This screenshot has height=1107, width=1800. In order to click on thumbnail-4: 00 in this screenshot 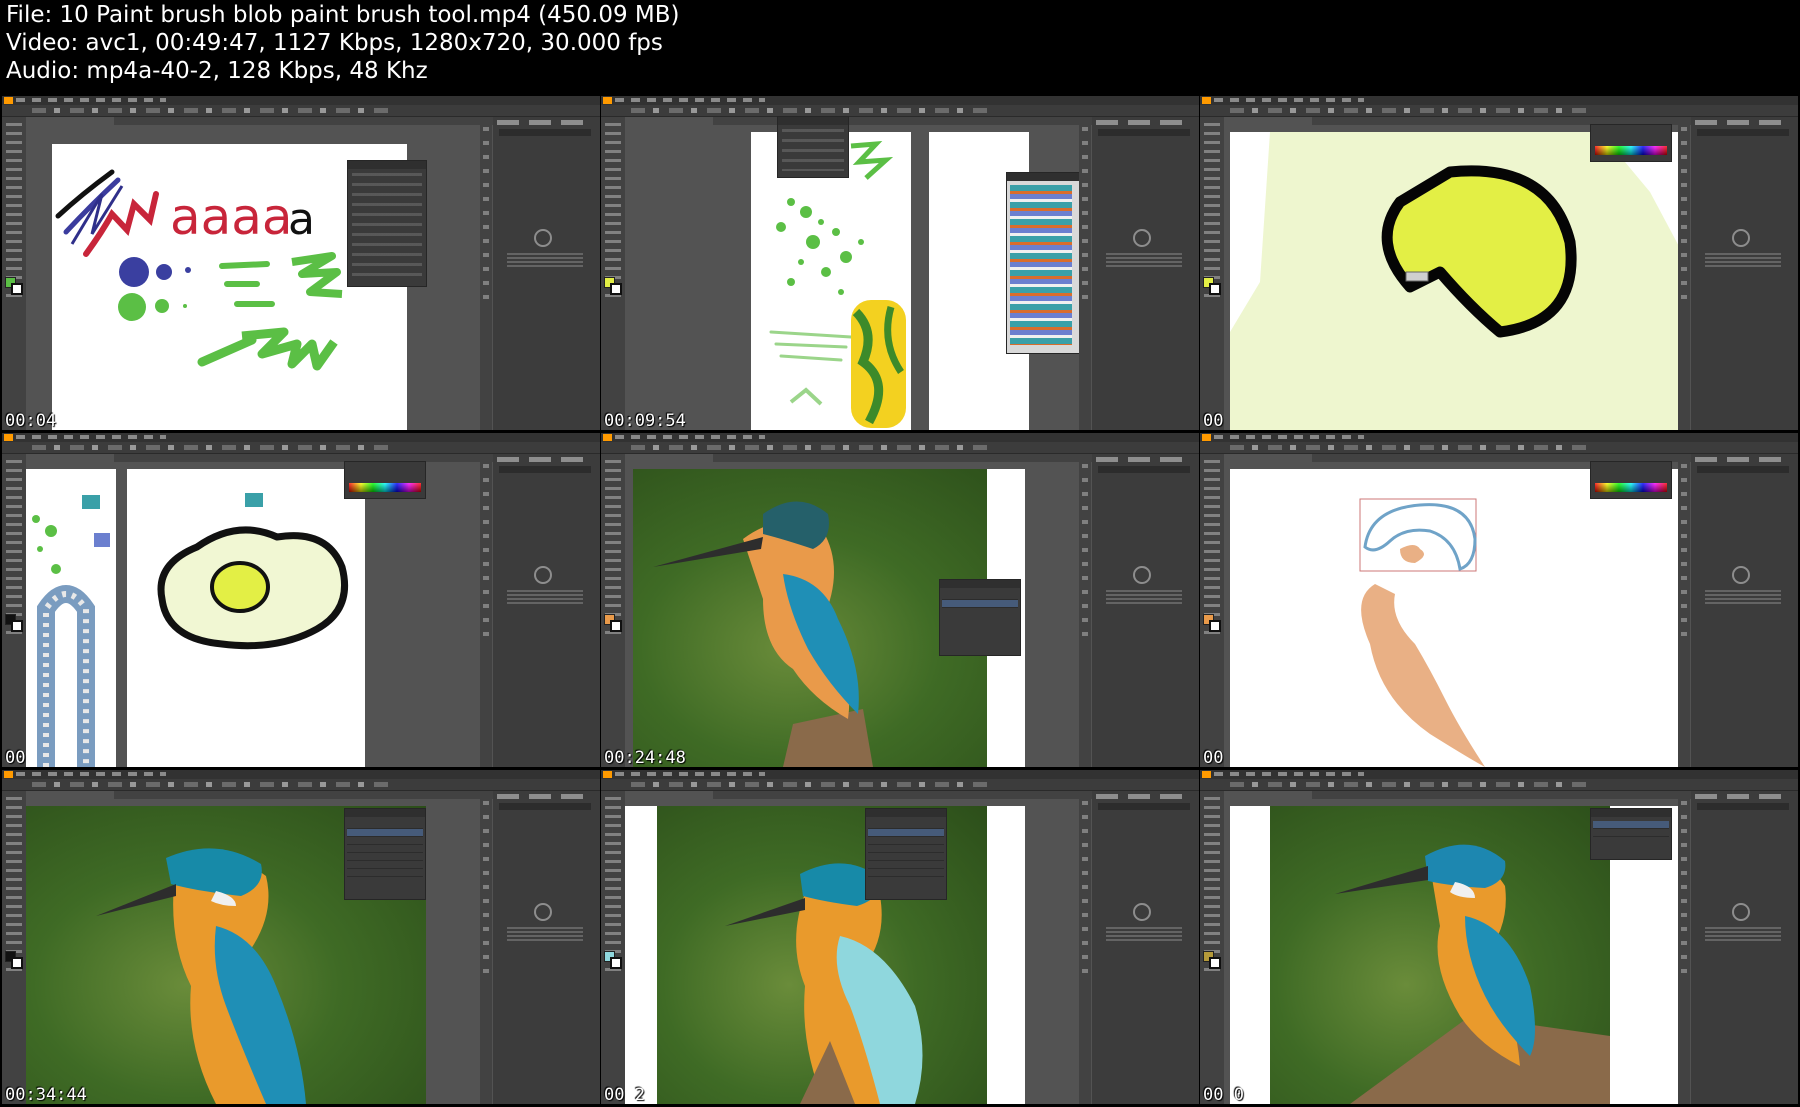, I will do `click(301, 600)`.